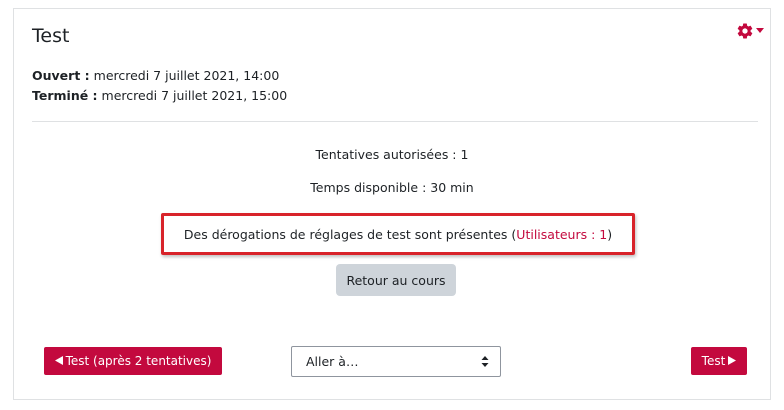 This screenshot has width=784, height=410. Describe the element at coordinates (392, 154) in the screenshot. I see `attempts-allowed: Tentatives autorisées : 1` at that location.